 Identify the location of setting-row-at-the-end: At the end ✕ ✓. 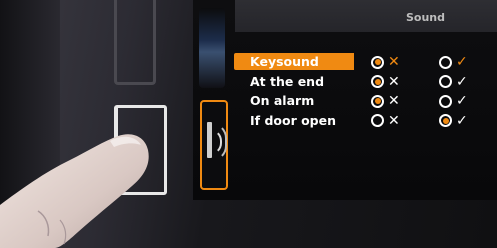
(365, 81).